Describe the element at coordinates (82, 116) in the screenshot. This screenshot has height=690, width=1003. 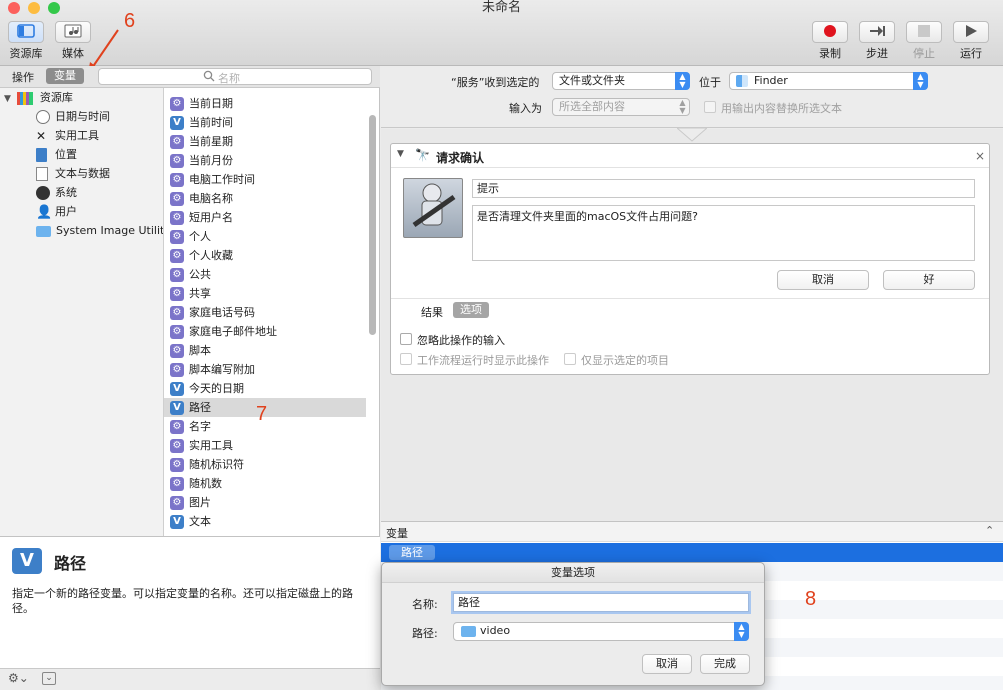
I see `library-item-label: 日期与时间` at that location.